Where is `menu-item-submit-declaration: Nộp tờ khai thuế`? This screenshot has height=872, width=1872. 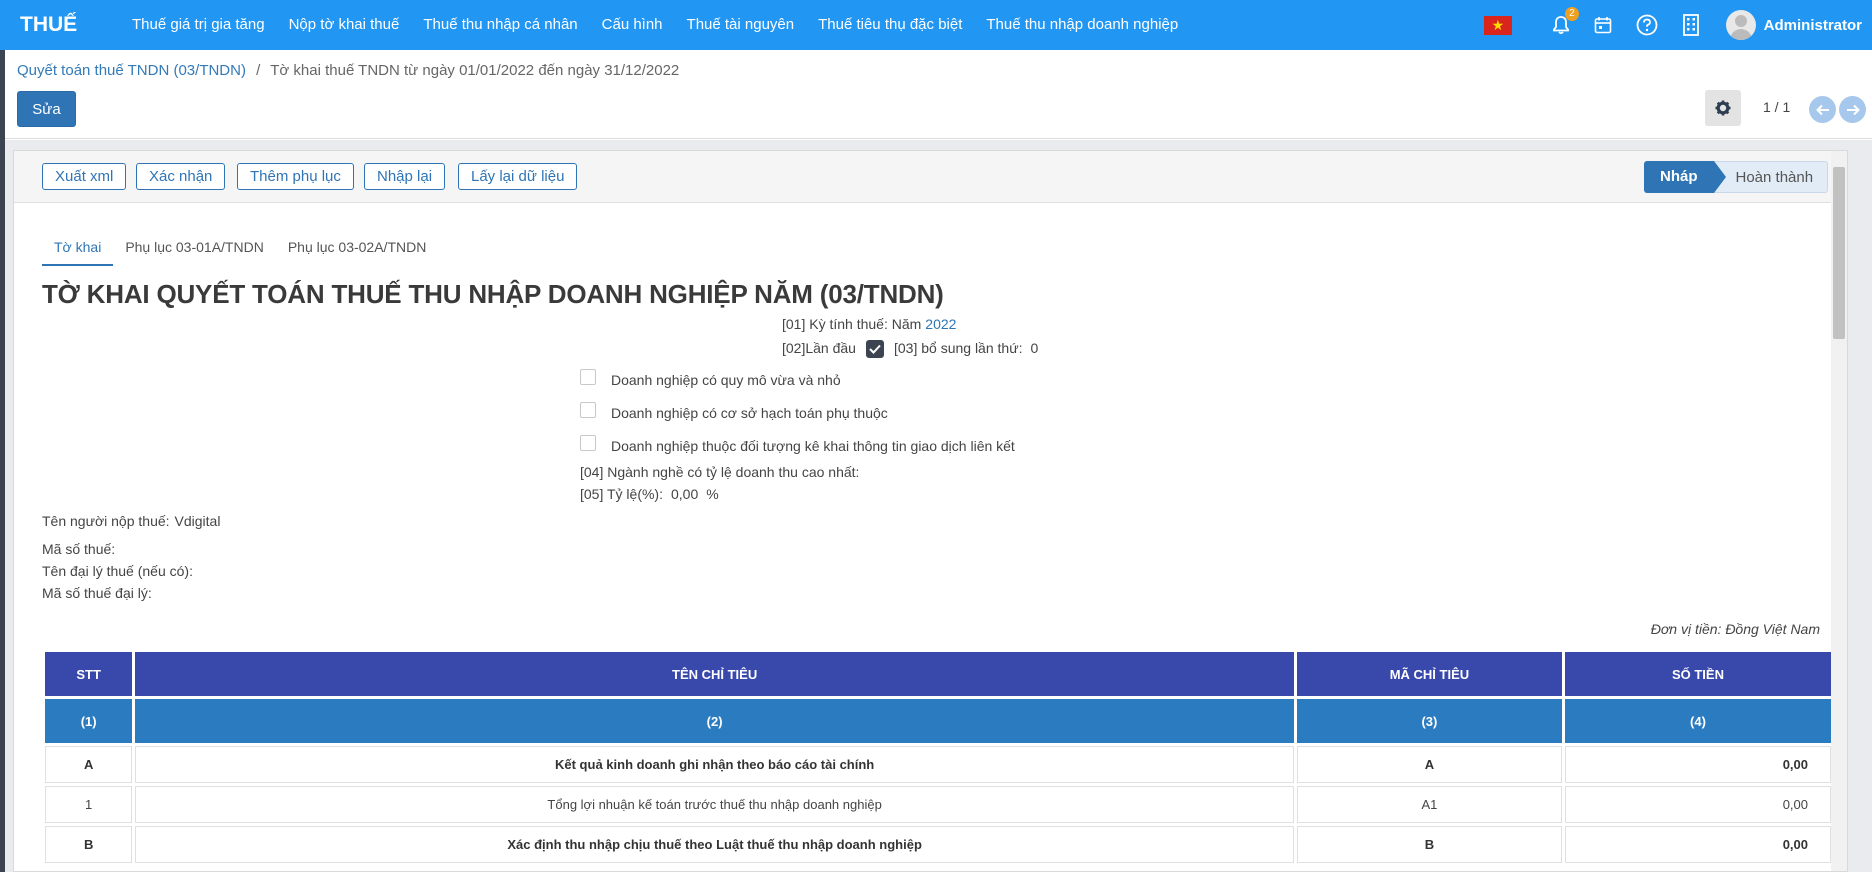
menu-item-submit-declaration: Nộp tờ khai thuế is located at coordinates (344, 25).